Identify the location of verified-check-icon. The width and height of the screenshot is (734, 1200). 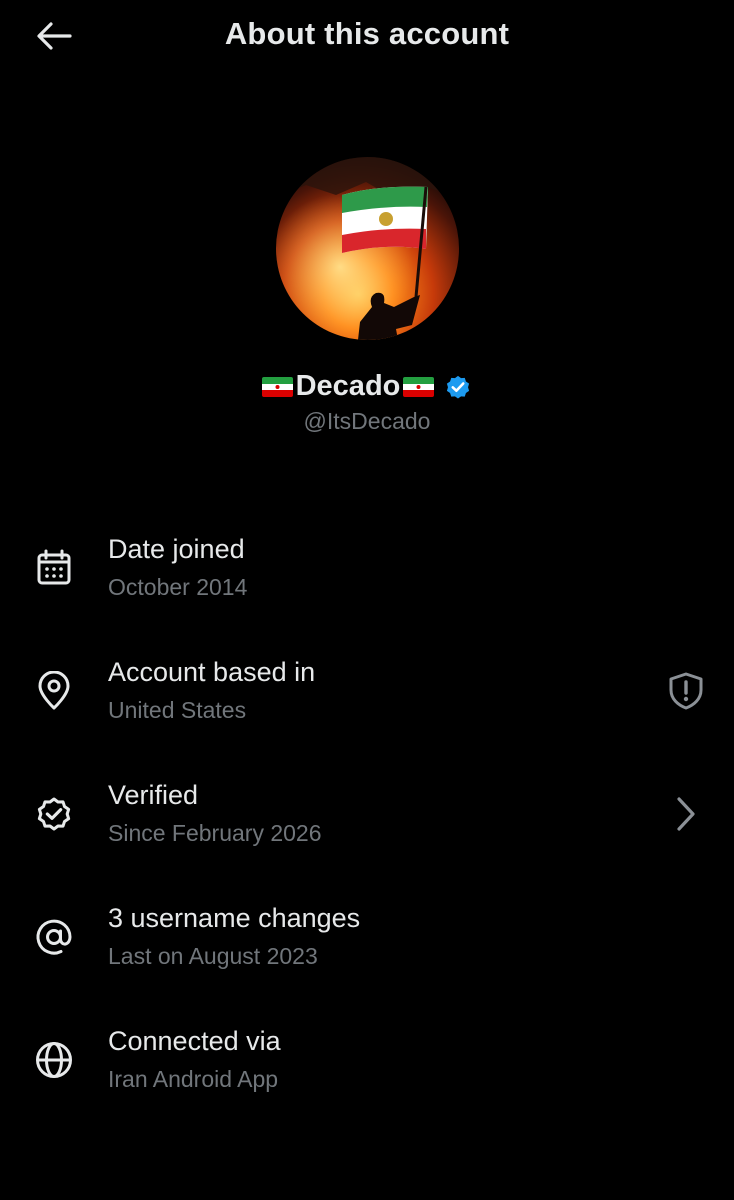
(54, 814).